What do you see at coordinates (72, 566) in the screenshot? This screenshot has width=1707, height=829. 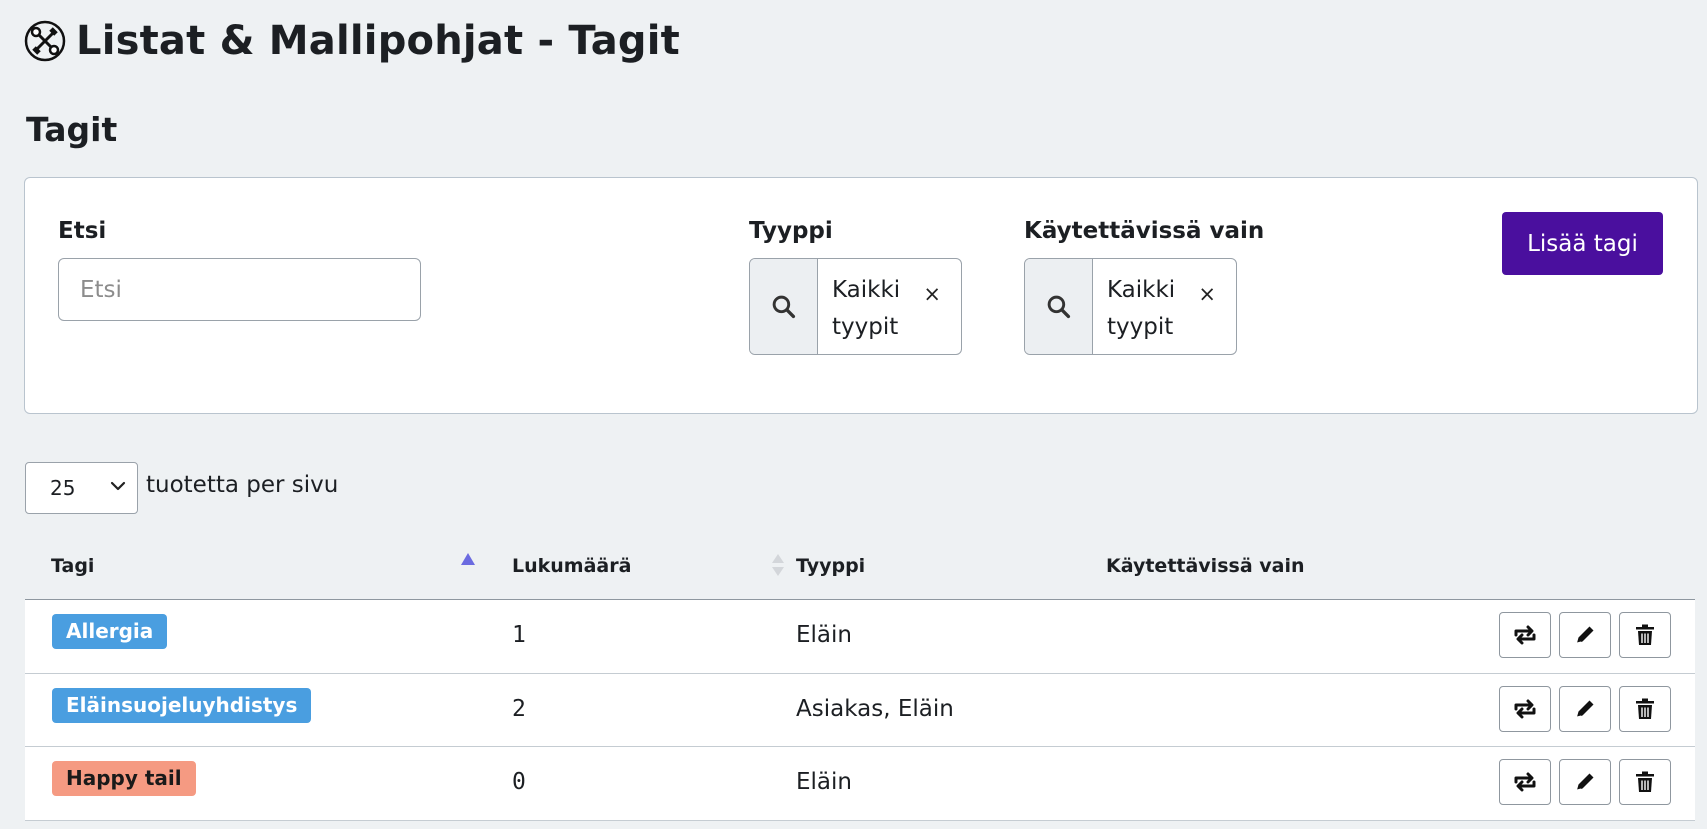 I see `column-header-tag: Tagi` at bounding box center [72, 566].